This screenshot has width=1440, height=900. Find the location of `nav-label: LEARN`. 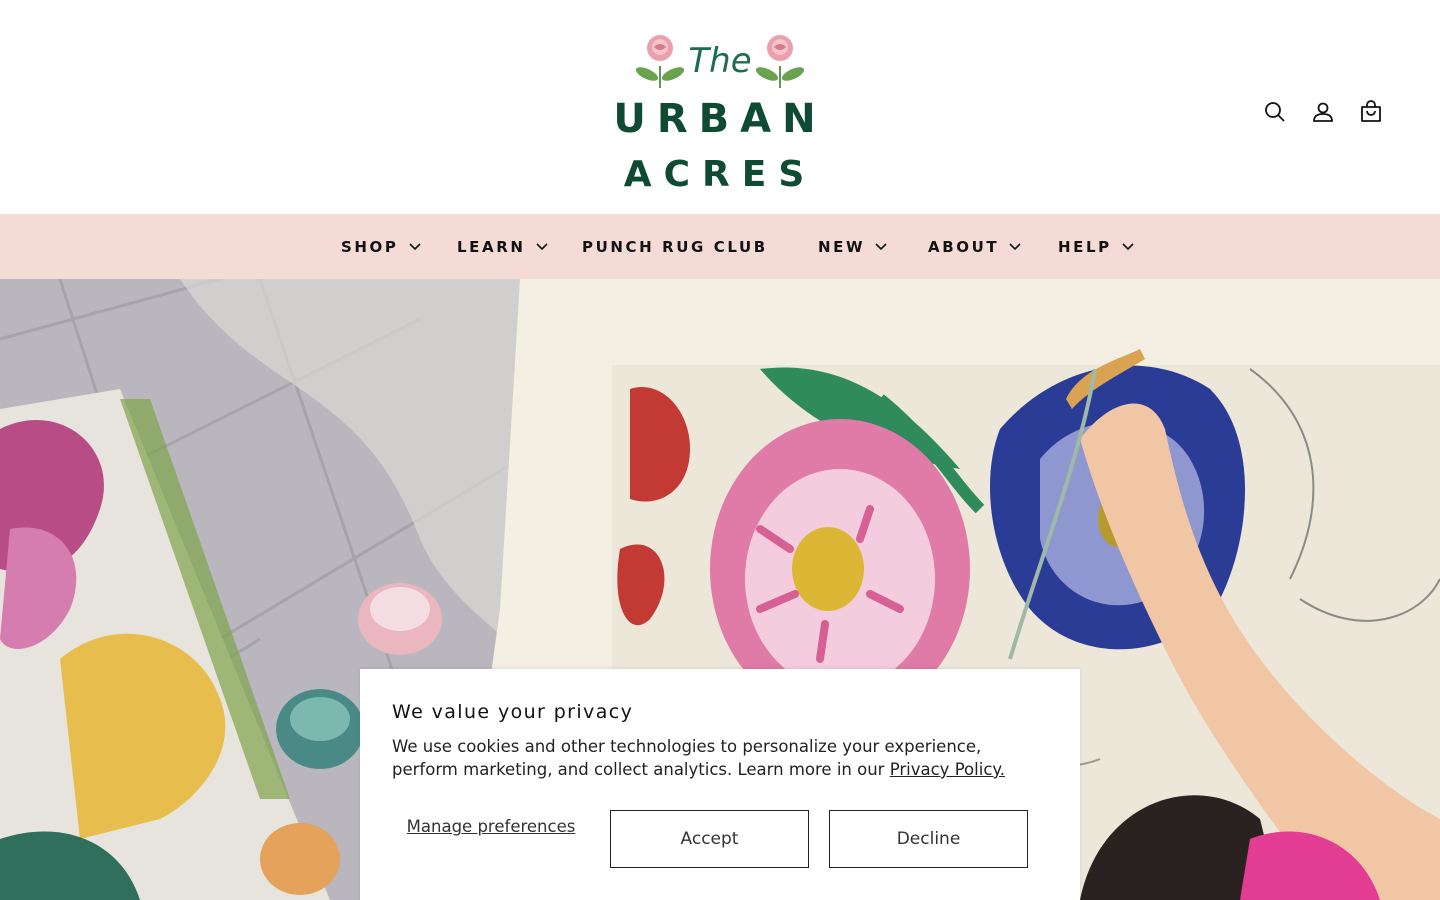

nav-label: LEARN is located at coordinates (491, 246).